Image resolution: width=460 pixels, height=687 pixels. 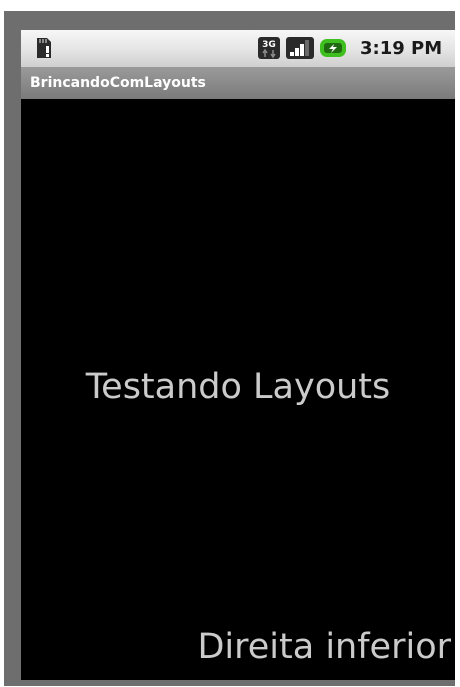 I want to click on app-title: BrincandoComLayouts, so click(x=118, y=83).